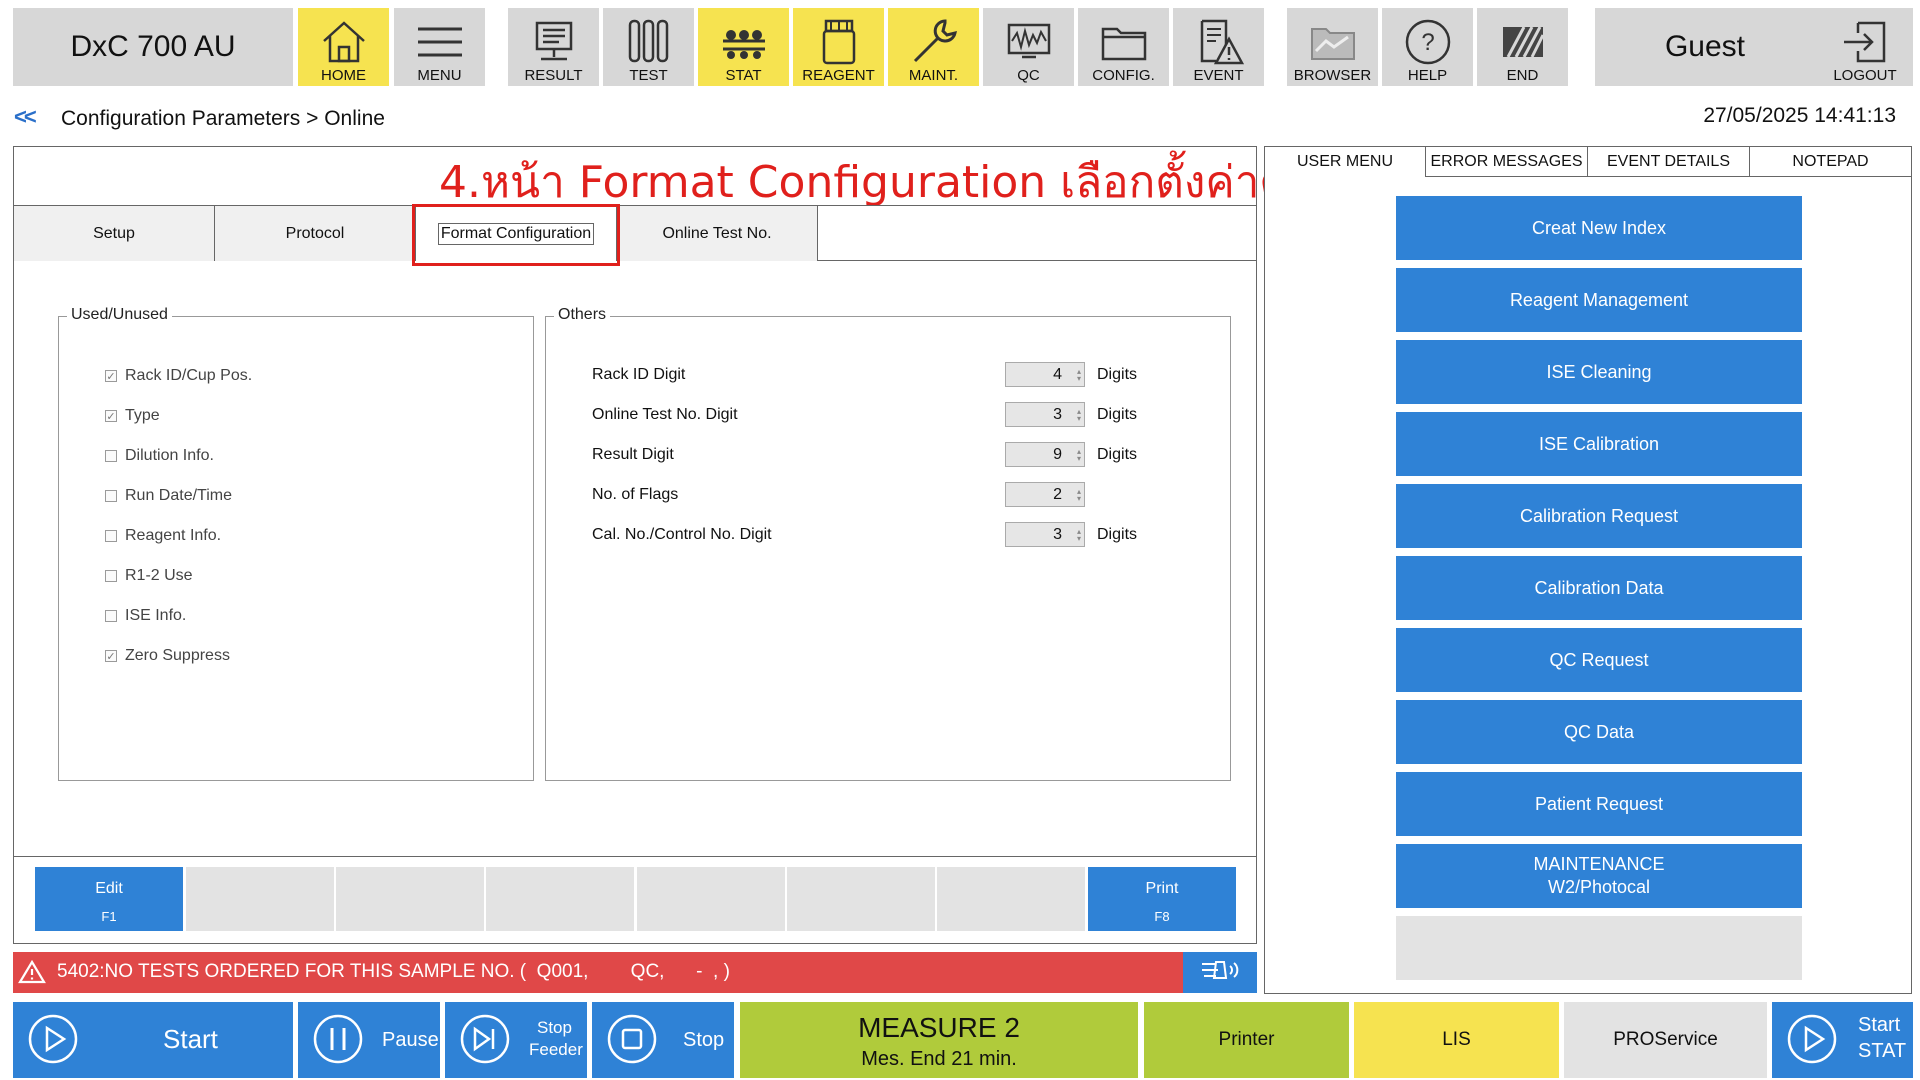 The width and height of the screenshot is (1920, 1080). I want to click on config-button: CONFIG., so click(1123, 47).